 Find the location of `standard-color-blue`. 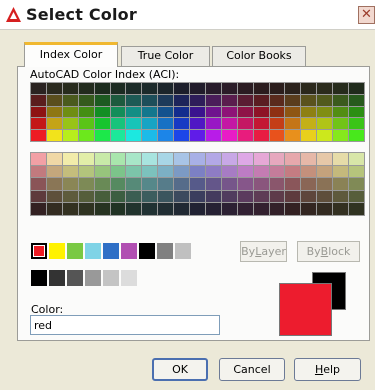

standard-color-blue is located at coordinates (111, 251).